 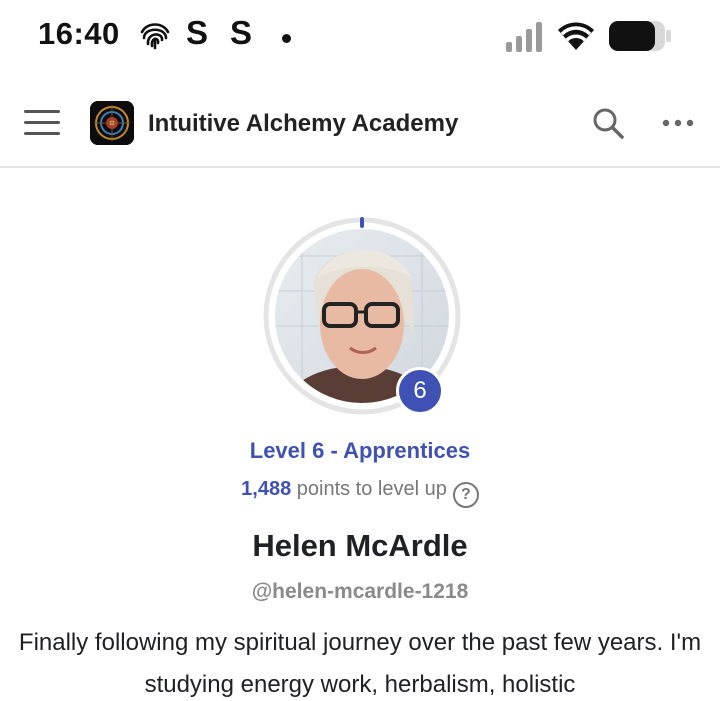 I want to click on menu-icon, so click(x=42, y=123).